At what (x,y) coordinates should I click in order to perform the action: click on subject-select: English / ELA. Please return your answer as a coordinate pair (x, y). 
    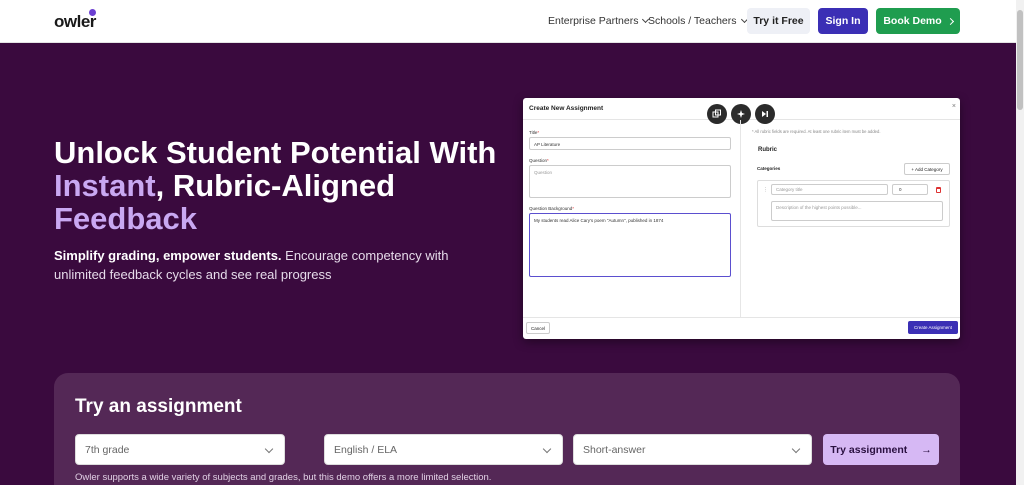
    Looking at the image, I should click on (443, 449).